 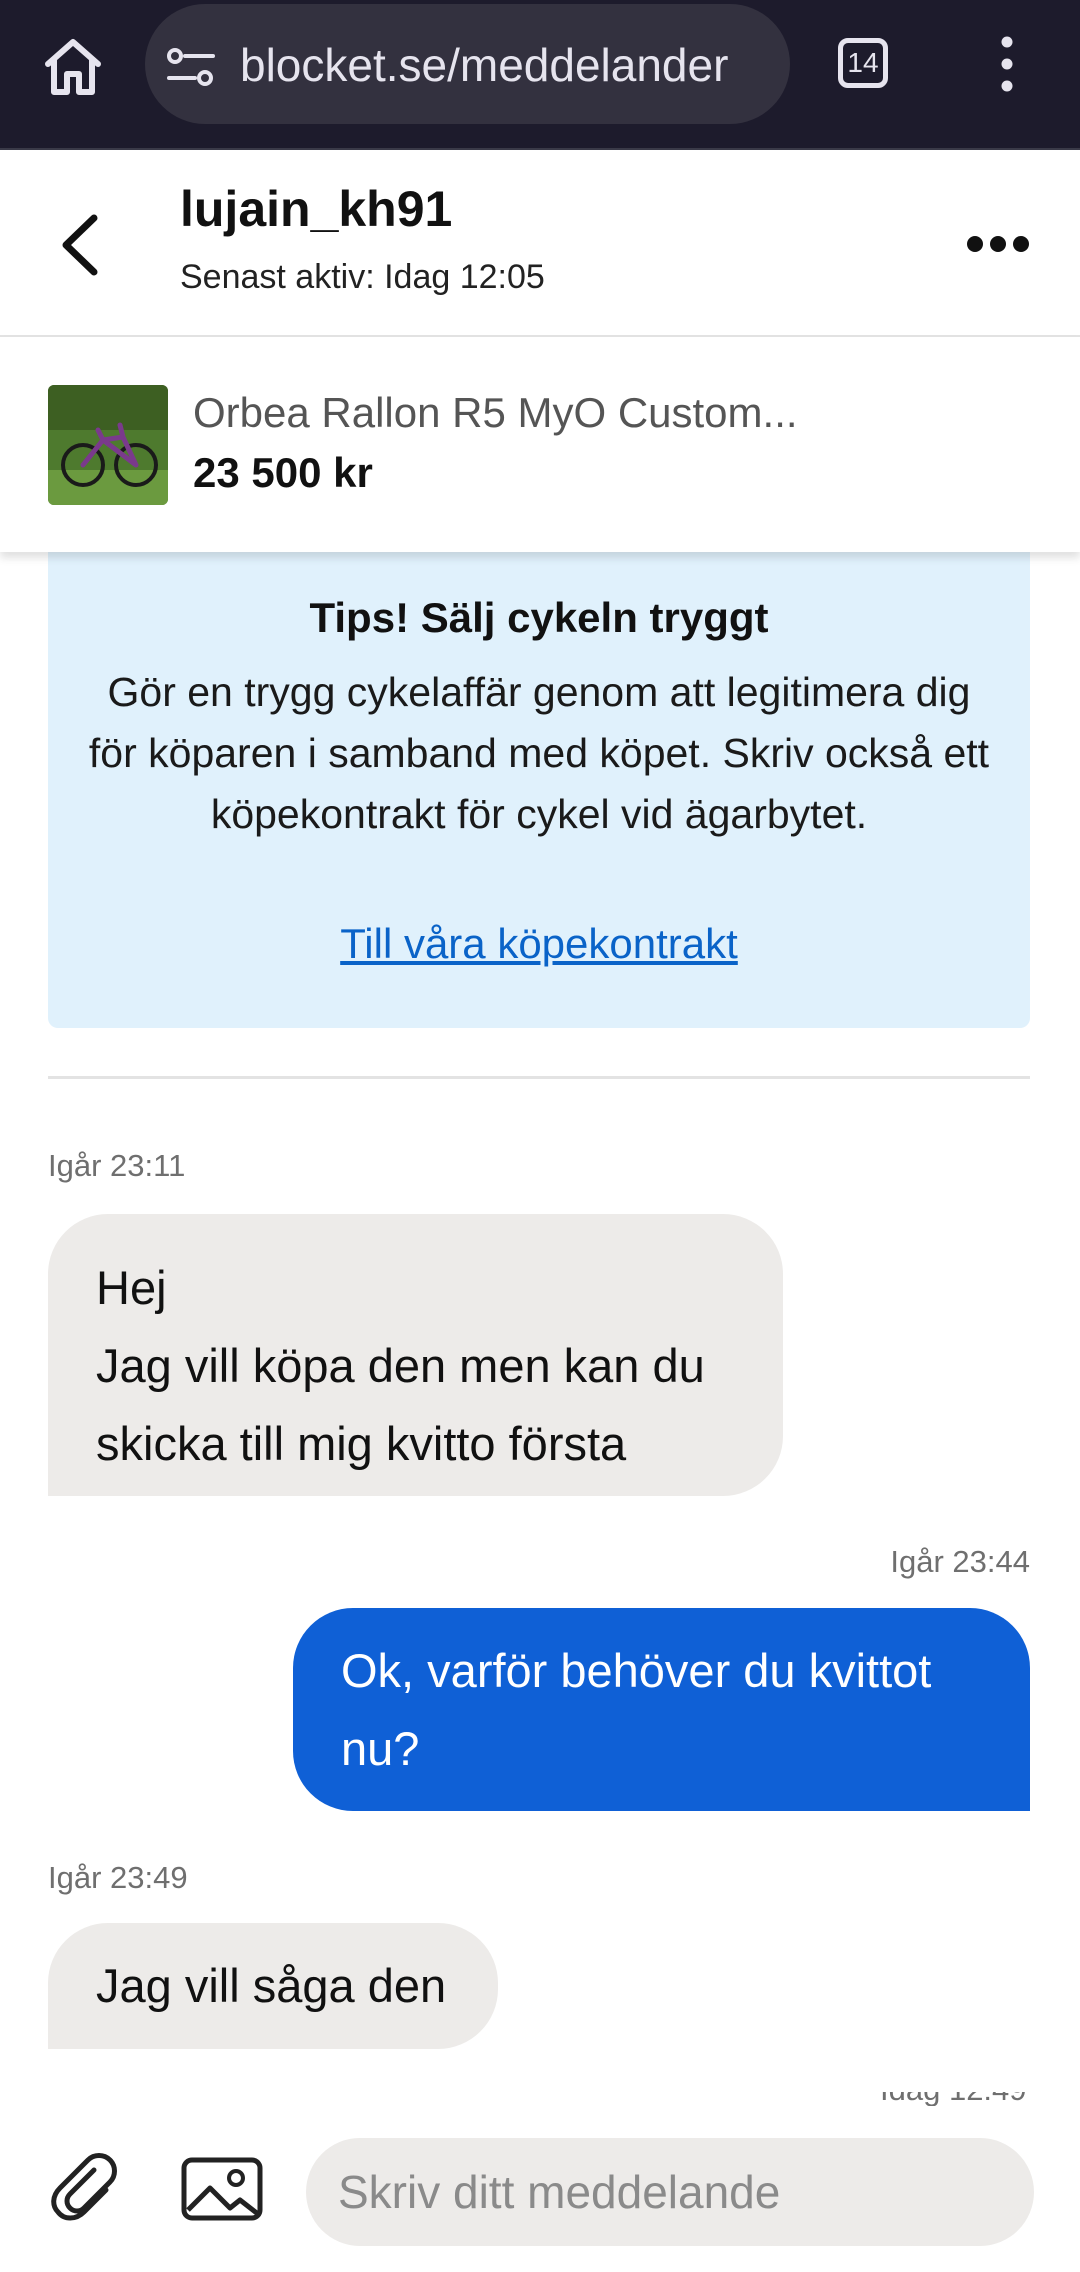 I want to click on more-options-icon, so click(x=998, y=244).